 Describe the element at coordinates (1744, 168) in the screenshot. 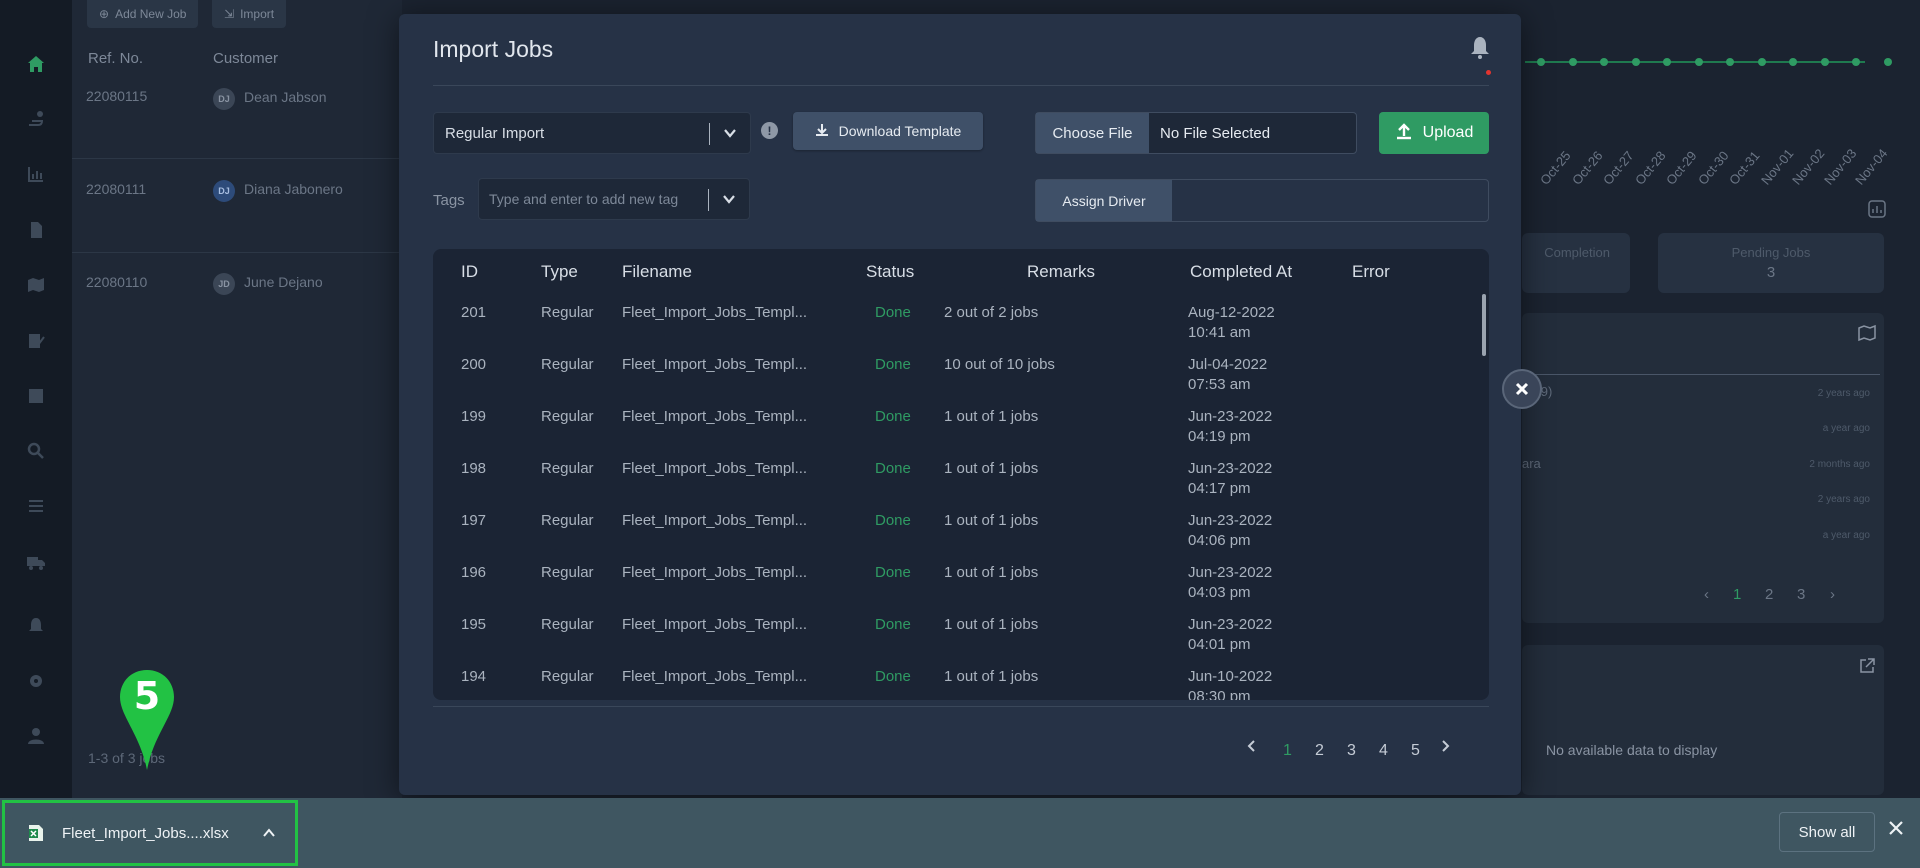

I see `x-tick-label: Oct-31` at that location.